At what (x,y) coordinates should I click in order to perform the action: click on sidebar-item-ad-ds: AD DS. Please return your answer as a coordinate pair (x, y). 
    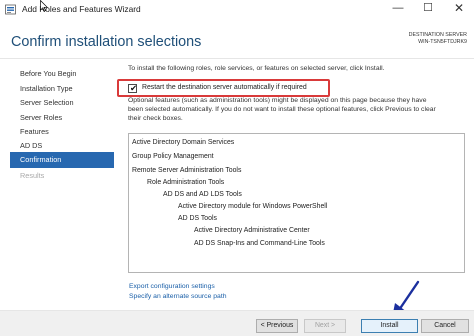
    Looking at the image, I should click on (31, 145).